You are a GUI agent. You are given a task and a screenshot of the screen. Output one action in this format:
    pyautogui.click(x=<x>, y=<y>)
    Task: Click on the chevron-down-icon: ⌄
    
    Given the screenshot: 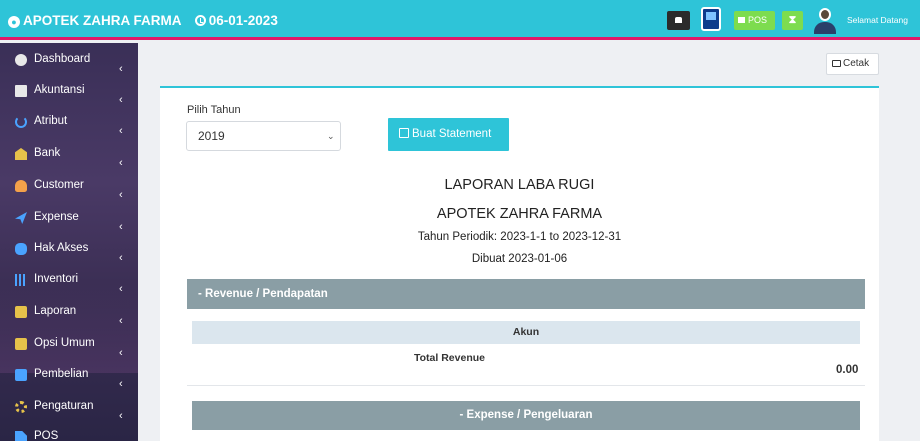 What is the action you would take?
    pyautogui.click(x=331, y=136)
    